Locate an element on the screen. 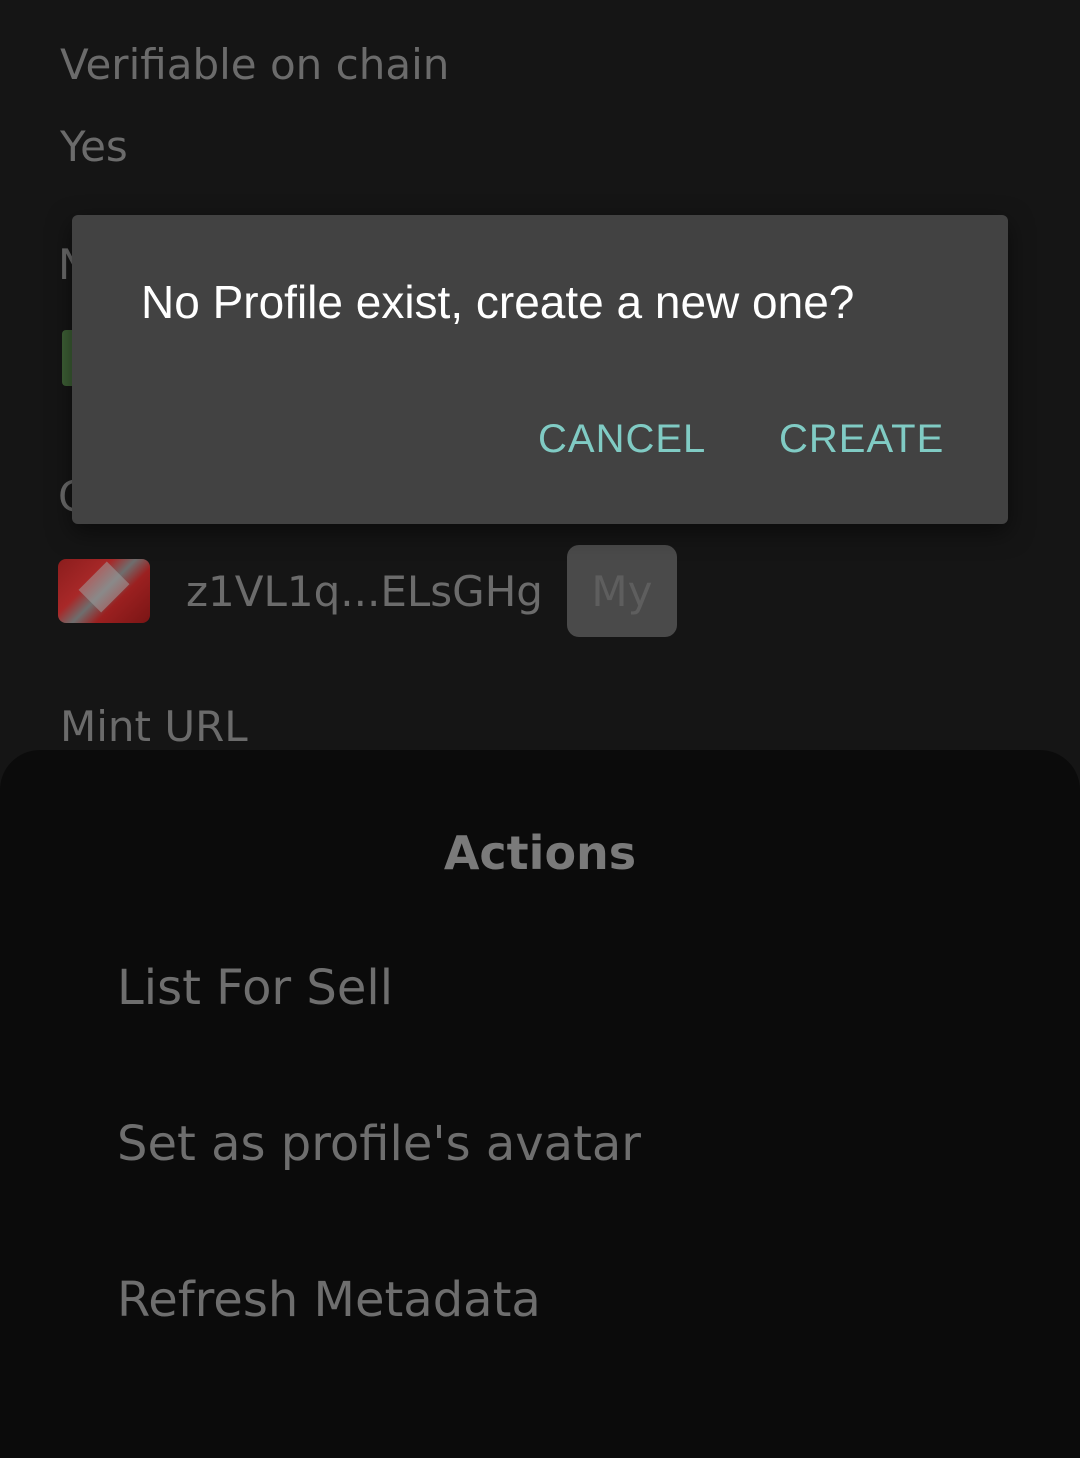 The width and height of the screenshot is (1080, 1458). verifiable-value: Yes is located at coordinates (94, 146).